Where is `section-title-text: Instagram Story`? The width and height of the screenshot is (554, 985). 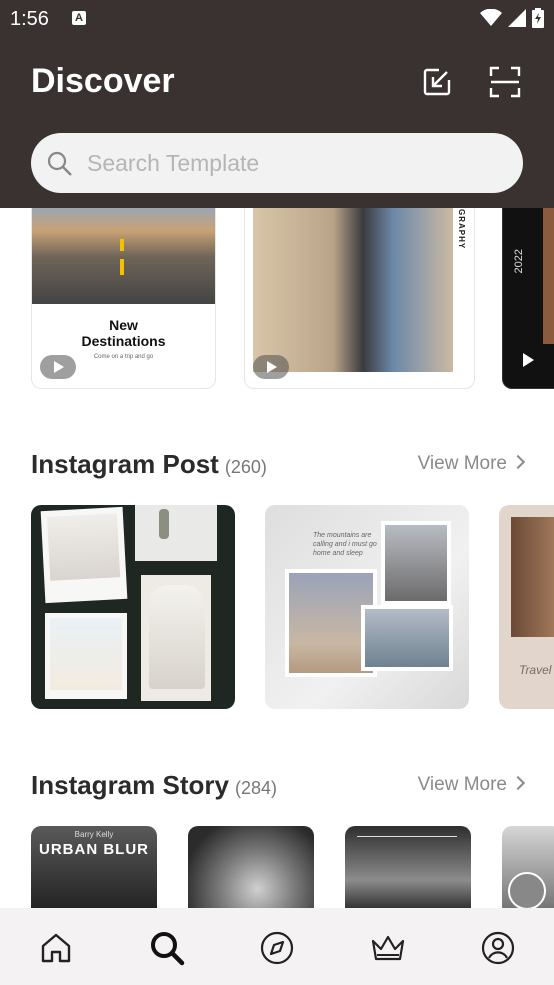
section-title-text: Instagram Story is located at coordinates (130, 785).